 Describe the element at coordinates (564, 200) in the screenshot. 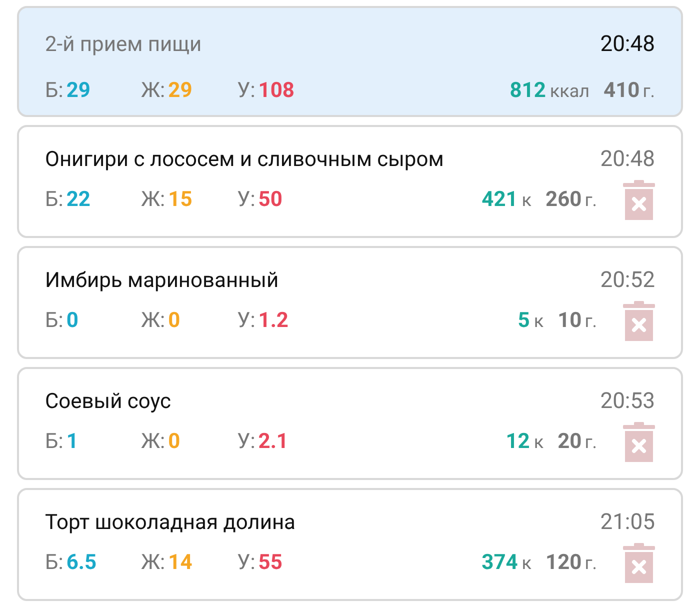

I see `weight-value: 260` at that location.